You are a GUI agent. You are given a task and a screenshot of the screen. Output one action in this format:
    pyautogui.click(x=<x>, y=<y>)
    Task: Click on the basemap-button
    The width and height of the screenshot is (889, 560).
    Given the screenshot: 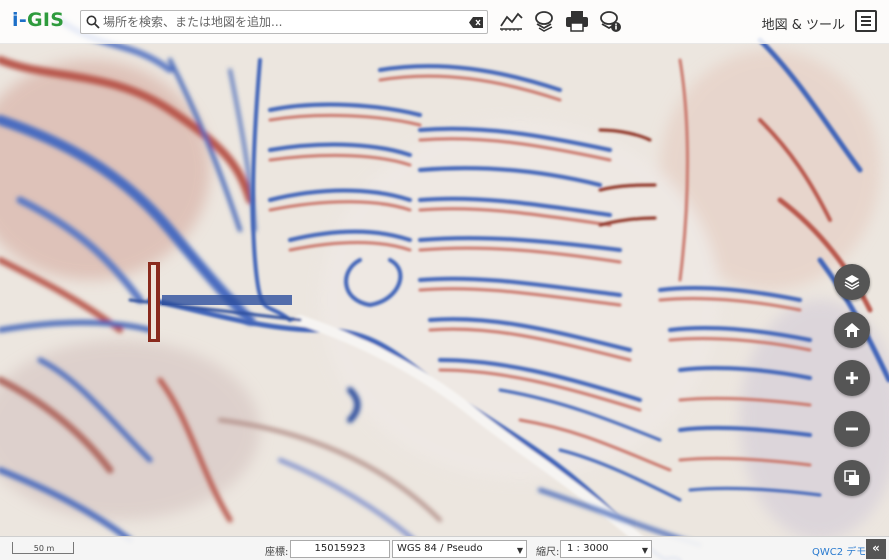 What is the action you would take?
    pyautogui.click(x=852, y=478)
    